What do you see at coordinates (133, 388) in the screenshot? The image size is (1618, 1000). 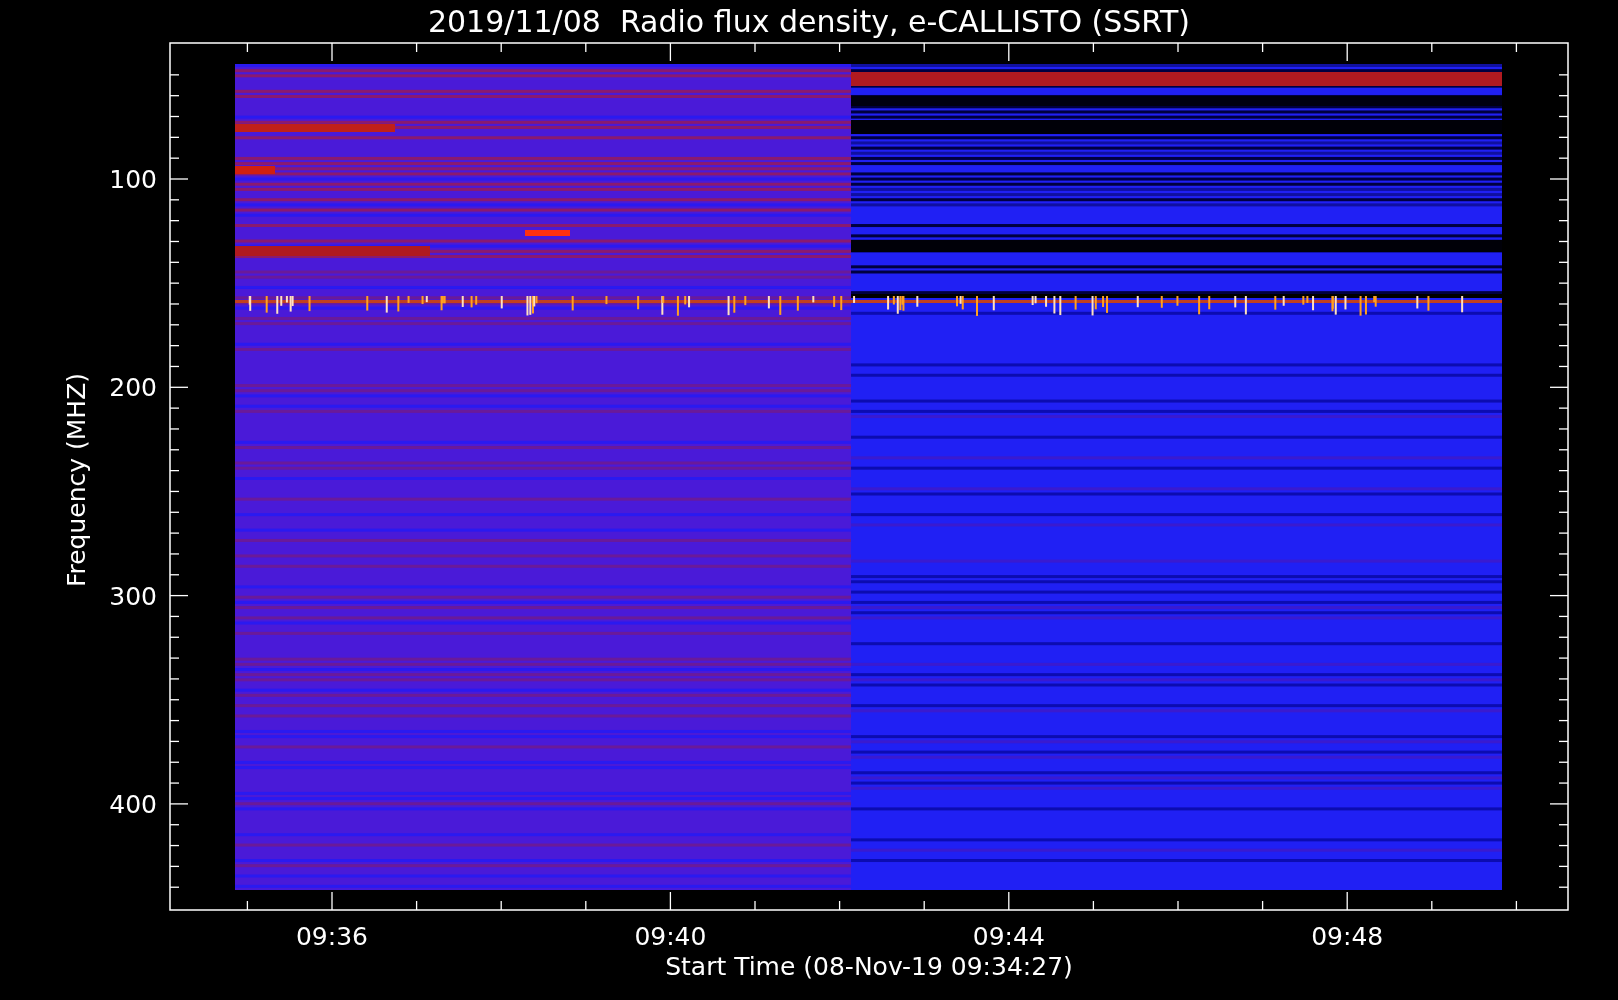 I see `tick-label: 200` at bounding box center [133, 388].